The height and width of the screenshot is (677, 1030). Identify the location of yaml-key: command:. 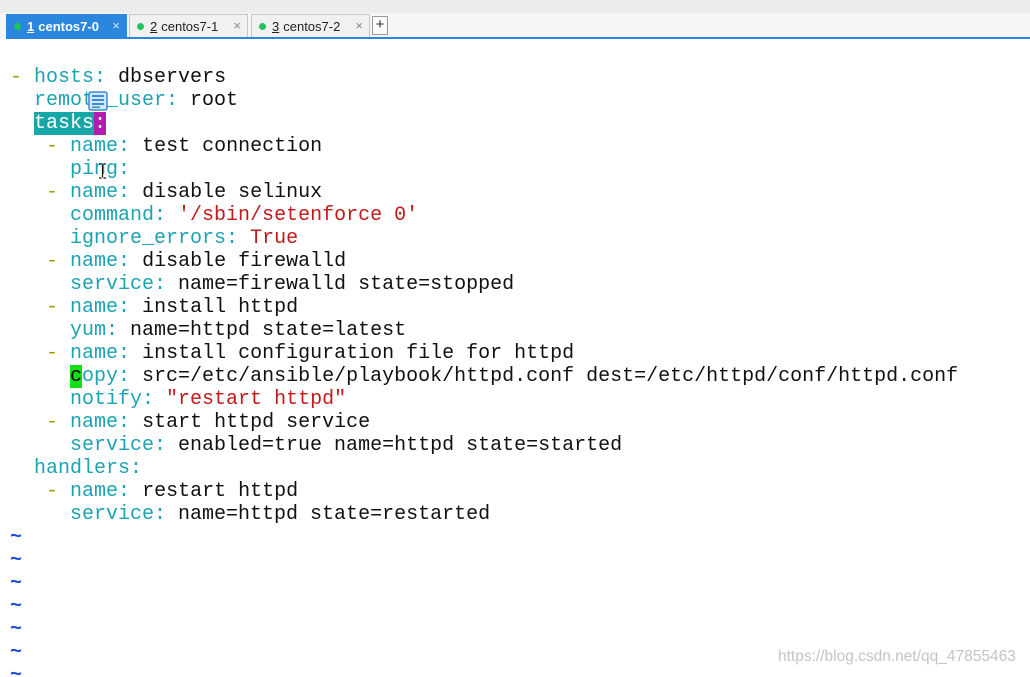
(118, 215).